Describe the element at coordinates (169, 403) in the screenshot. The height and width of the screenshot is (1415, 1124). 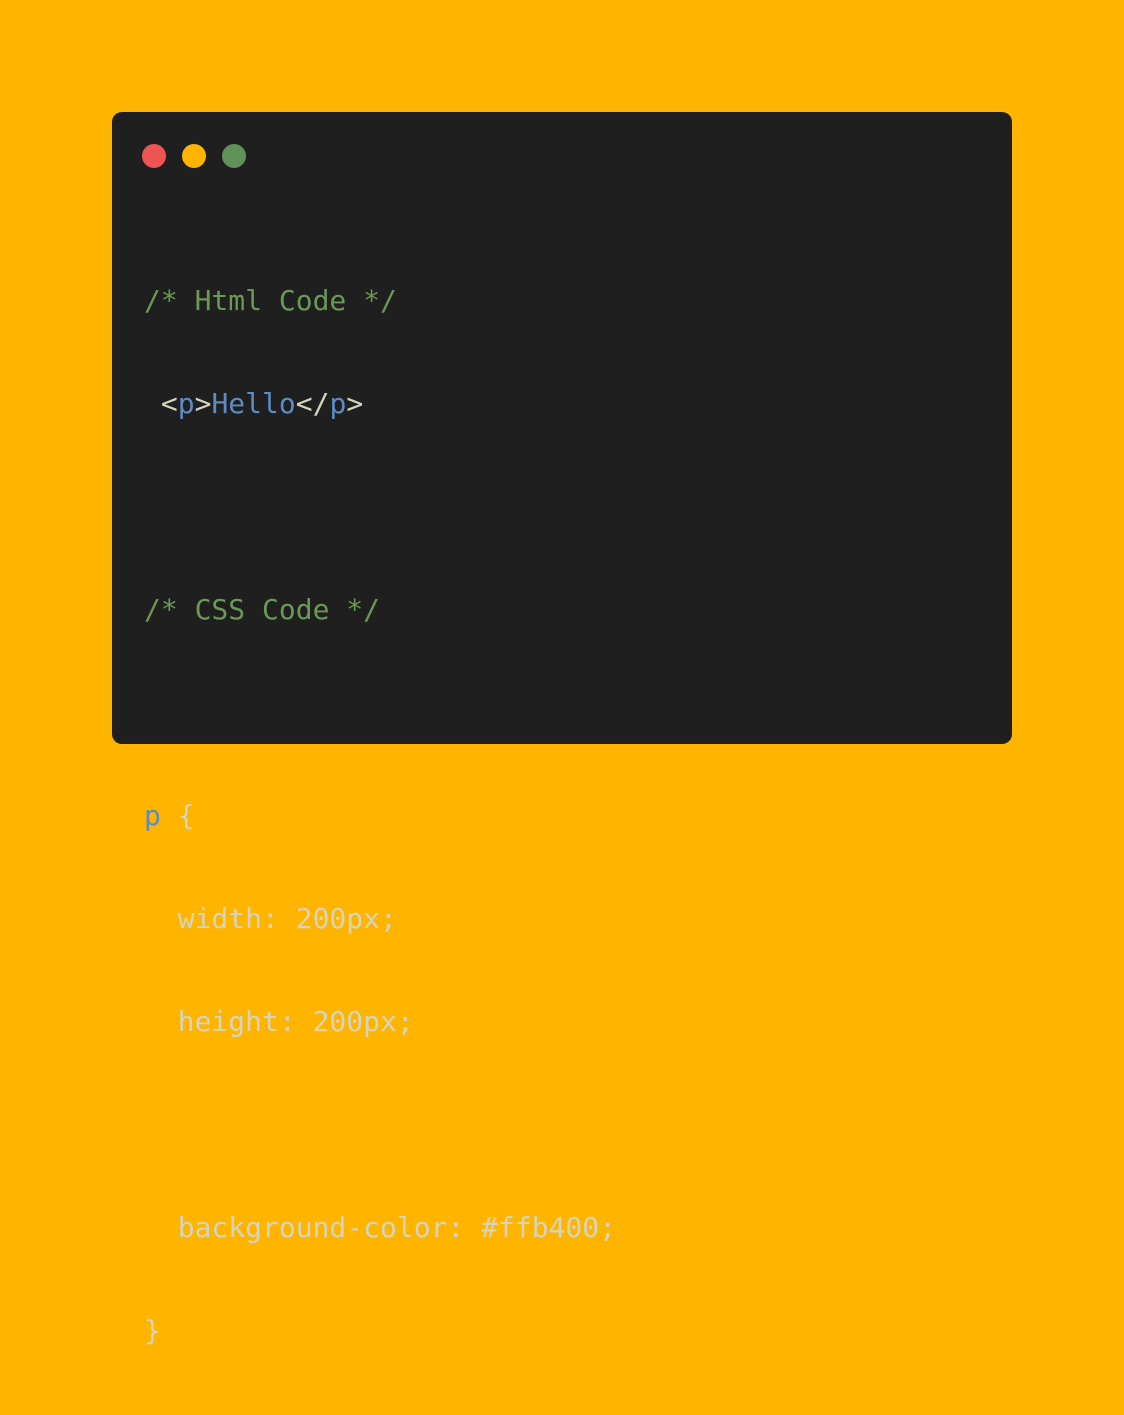
I see `open-lt: <` at that location.